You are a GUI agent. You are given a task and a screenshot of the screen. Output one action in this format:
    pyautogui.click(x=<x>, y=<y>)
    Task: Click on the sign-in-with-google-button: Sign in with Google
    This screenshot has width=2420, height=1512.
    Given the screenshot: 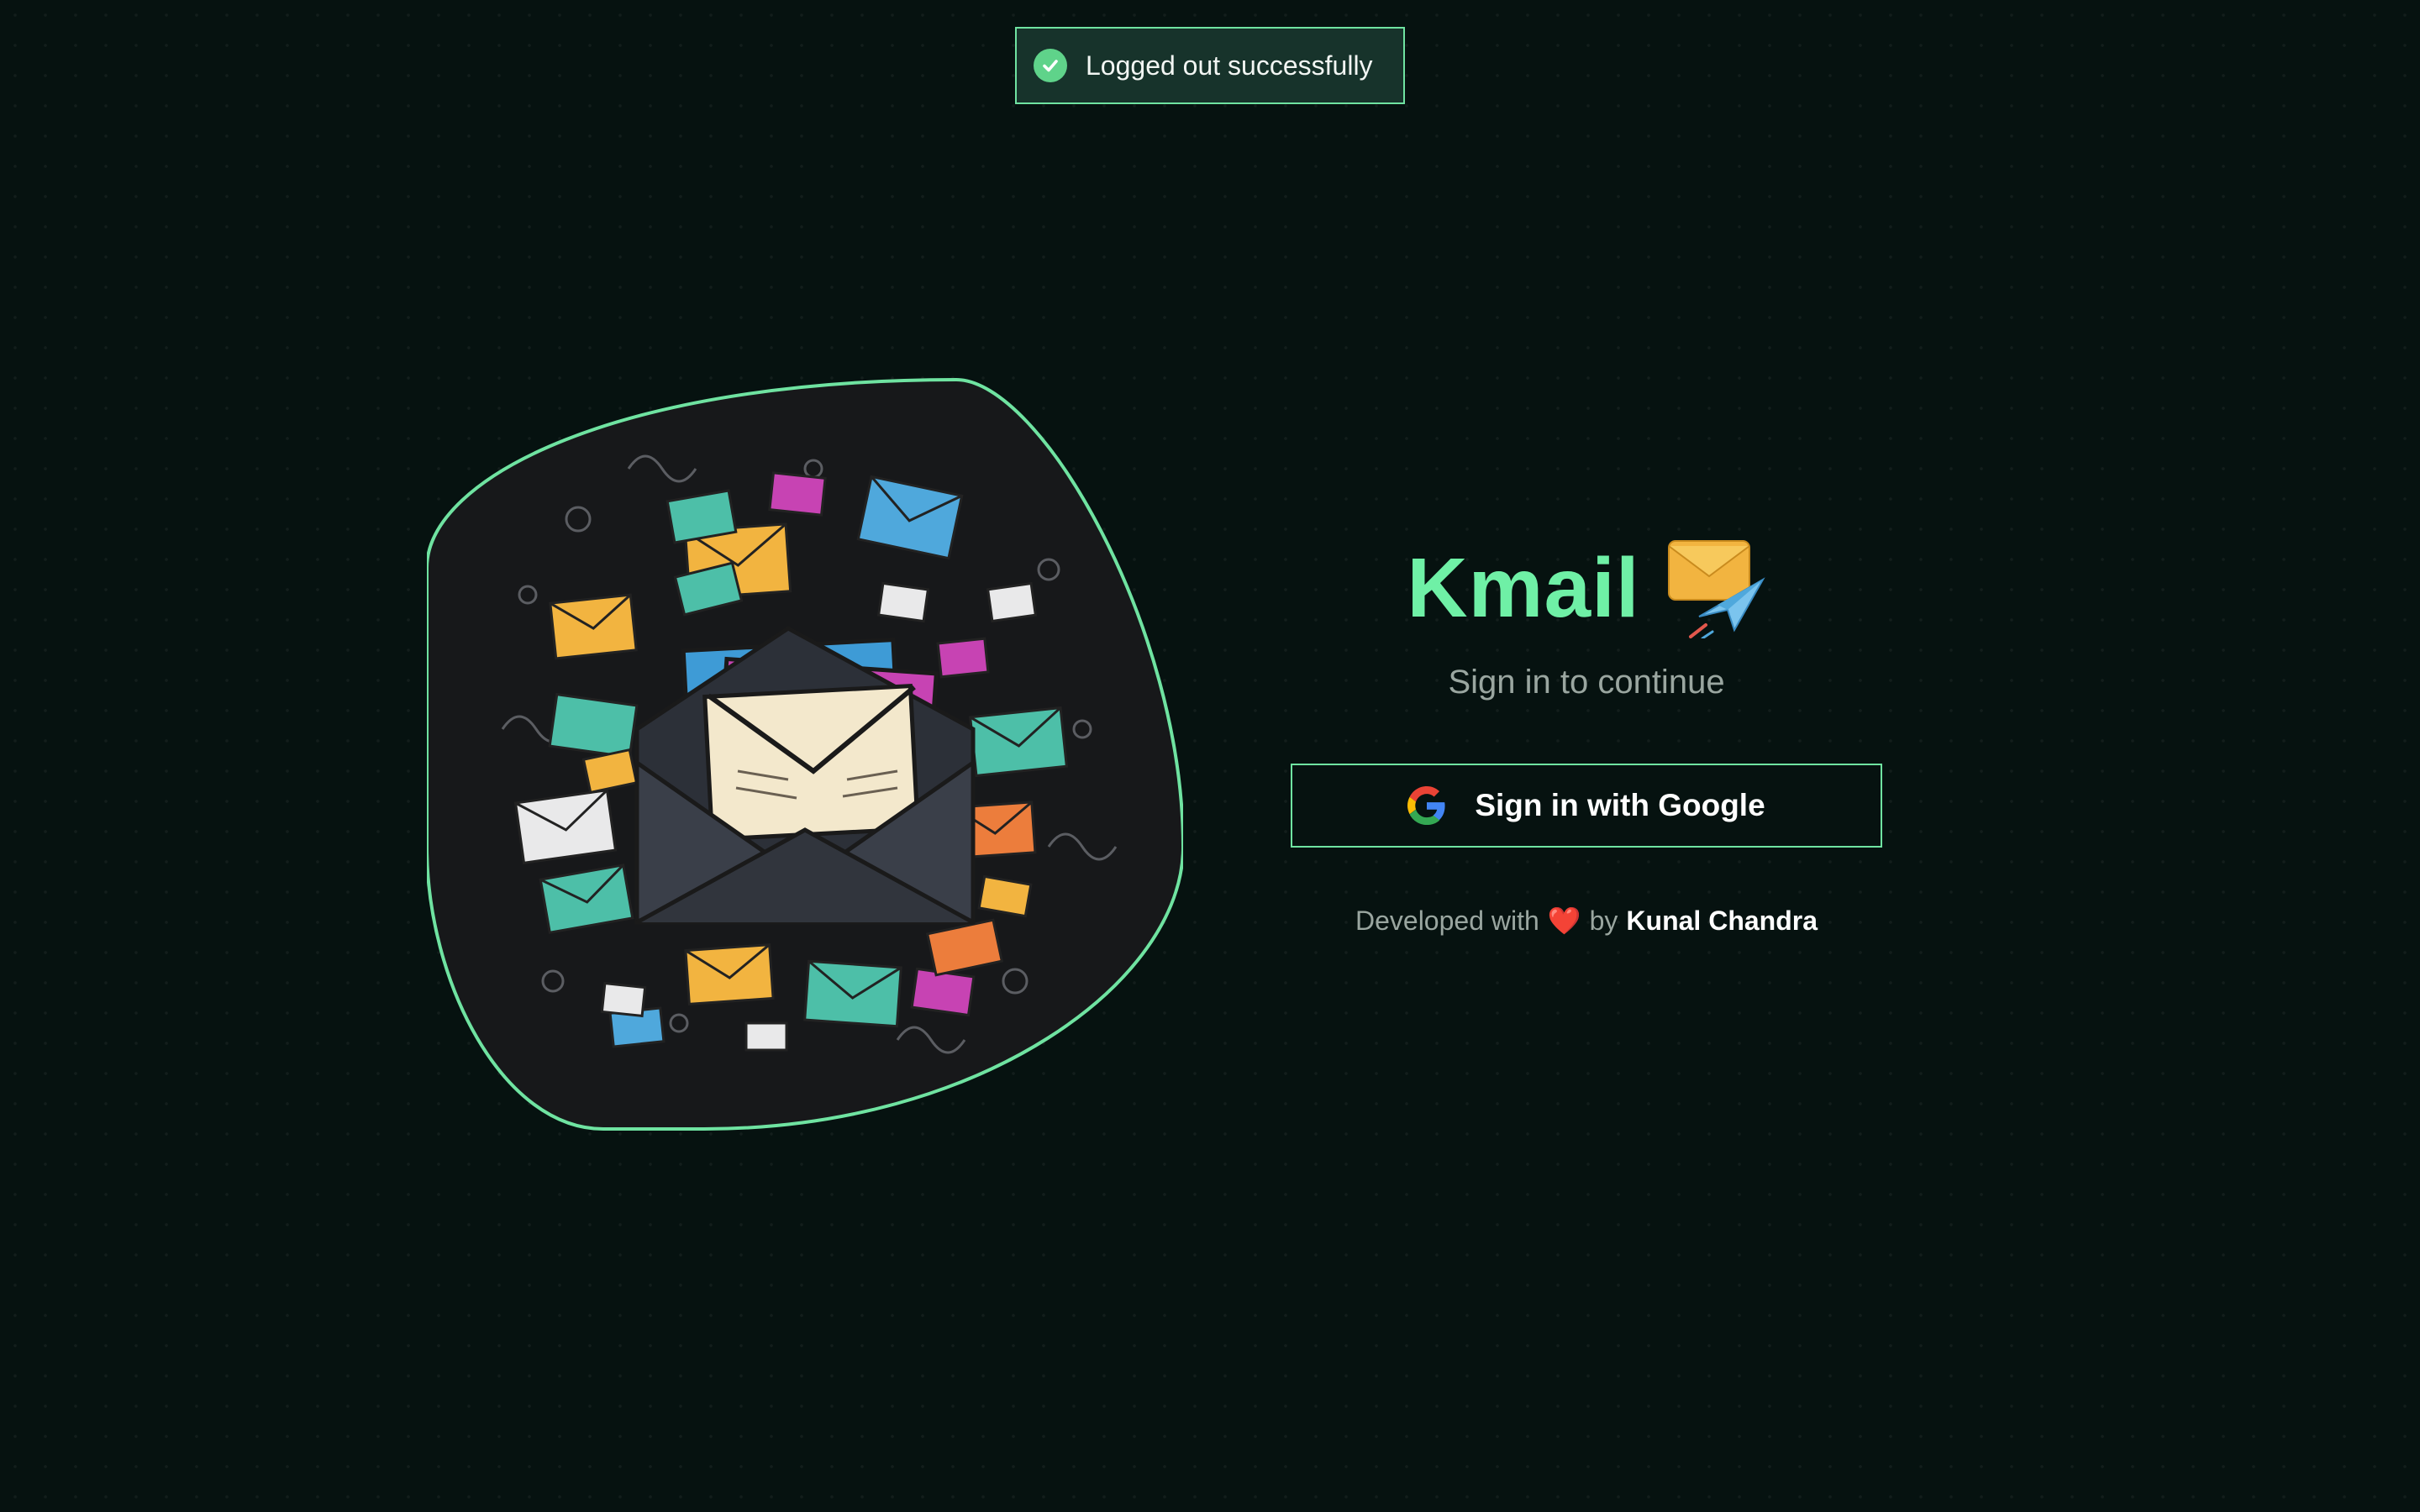 What is the action you would take?
    pyautogui.click(x=1587, y=806)
    